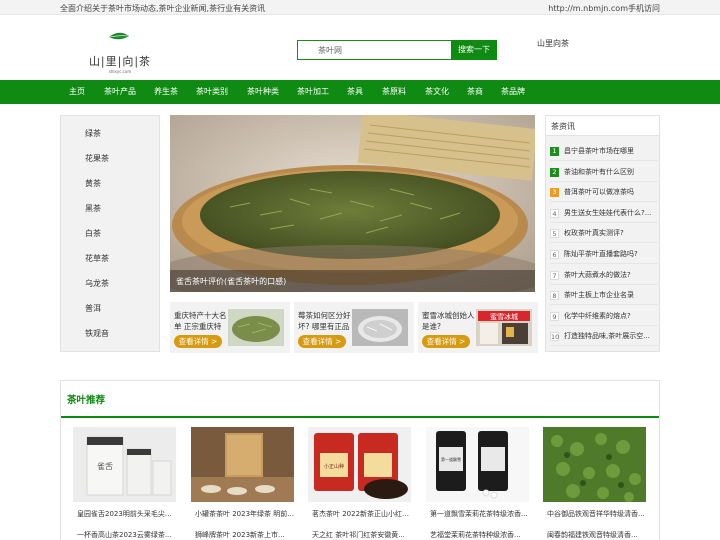 Image resolution: width=720 pixels, height=540 pixels. Describe the element at coordinates (86, 400) in the screenshot. I see `recommend-title: 茶叶推荐` at that location.